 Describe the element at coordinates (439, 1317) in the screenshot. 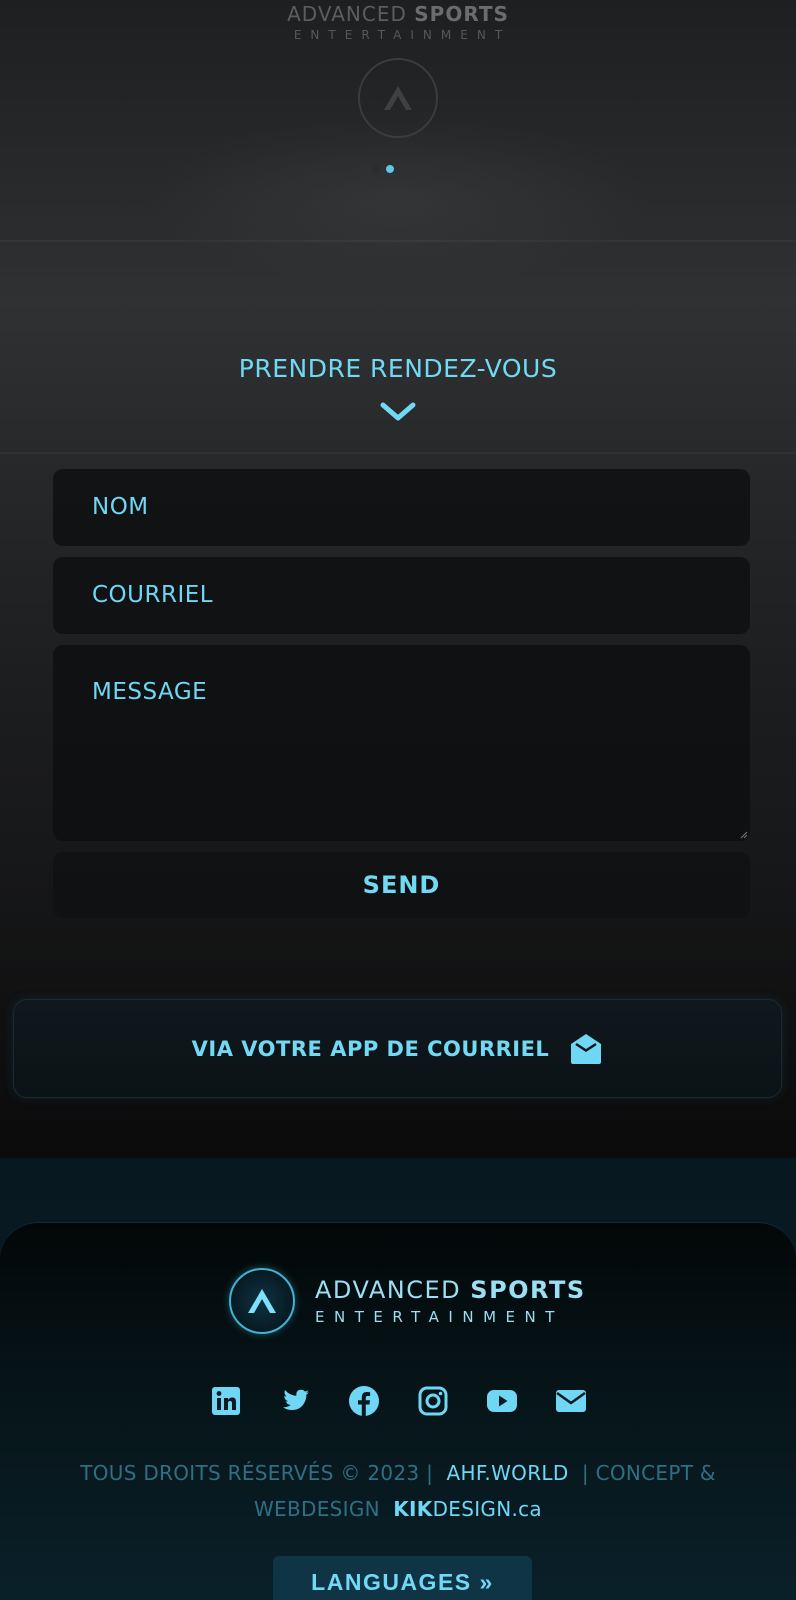

I see `footer-tagline: ENTERTAINMENT` at that location.